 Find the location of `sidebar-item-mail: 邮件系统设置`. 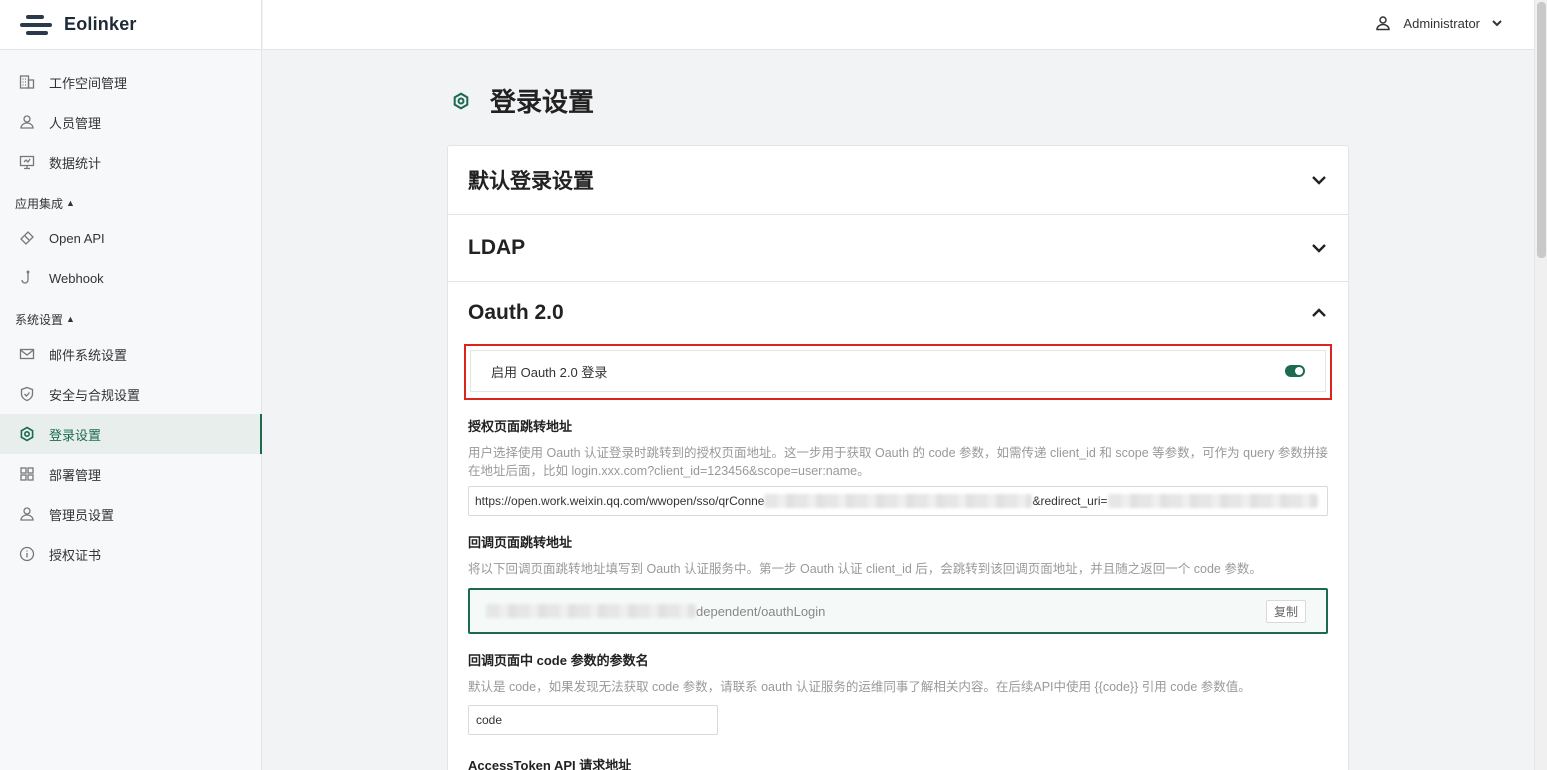

sidebar-item-mail: 邮件系统设置 is located at coordinates (130, 354).